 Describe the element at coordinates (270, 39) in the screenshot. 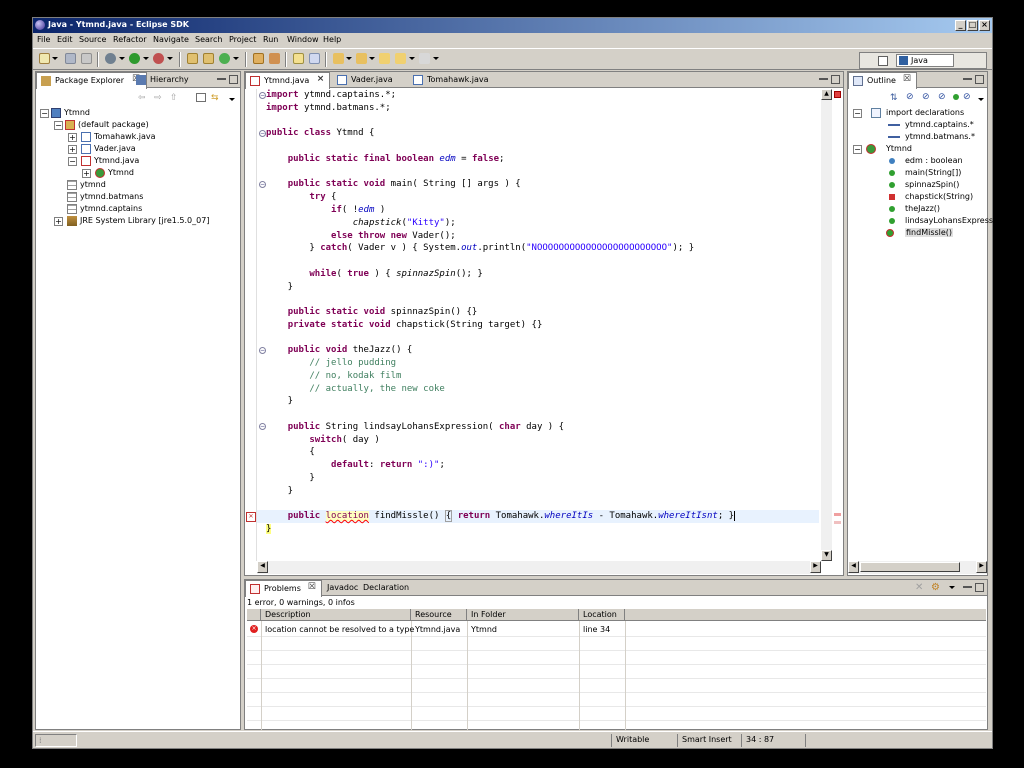

I see `menu-run: Run` at that location.